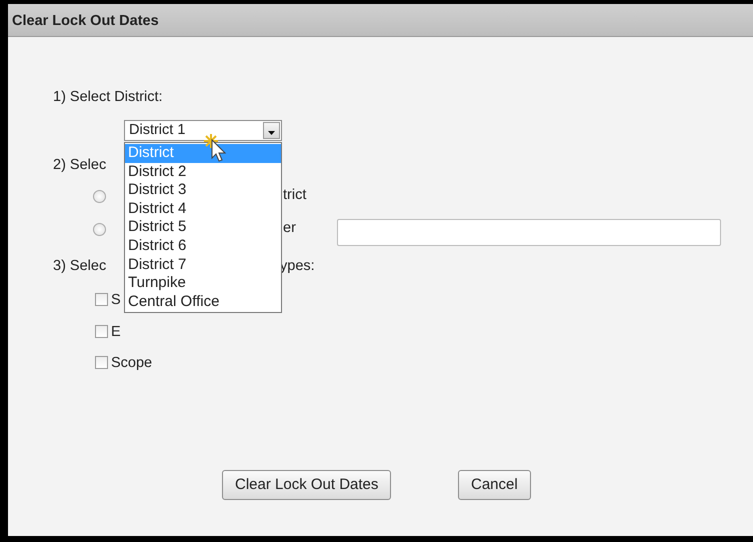 Image resolution: width=753 pixels, height=542 pixels. What do you see at coordinates (116, 332) in the screenshot?
I see `checkbox-label: E` at bounding box center [116, 332].